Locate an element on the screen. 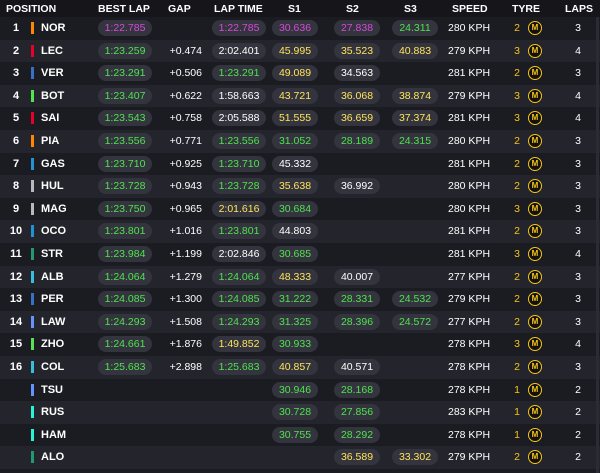 This screenshot has width=600, height=473. driver-code: HUL is located at coordinates (52, 186).